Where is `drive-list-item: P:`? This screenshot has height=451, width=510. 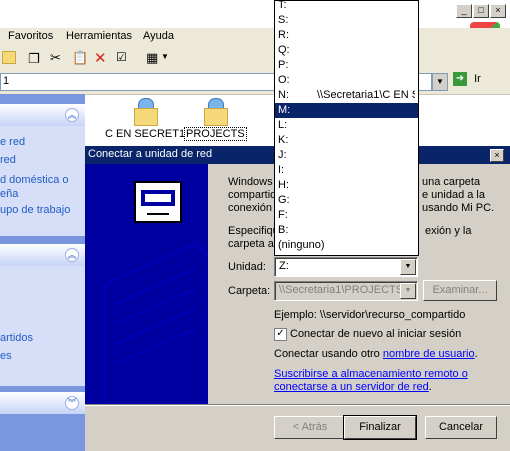 drive-list-item: P: is located at coordinates (346, 65).